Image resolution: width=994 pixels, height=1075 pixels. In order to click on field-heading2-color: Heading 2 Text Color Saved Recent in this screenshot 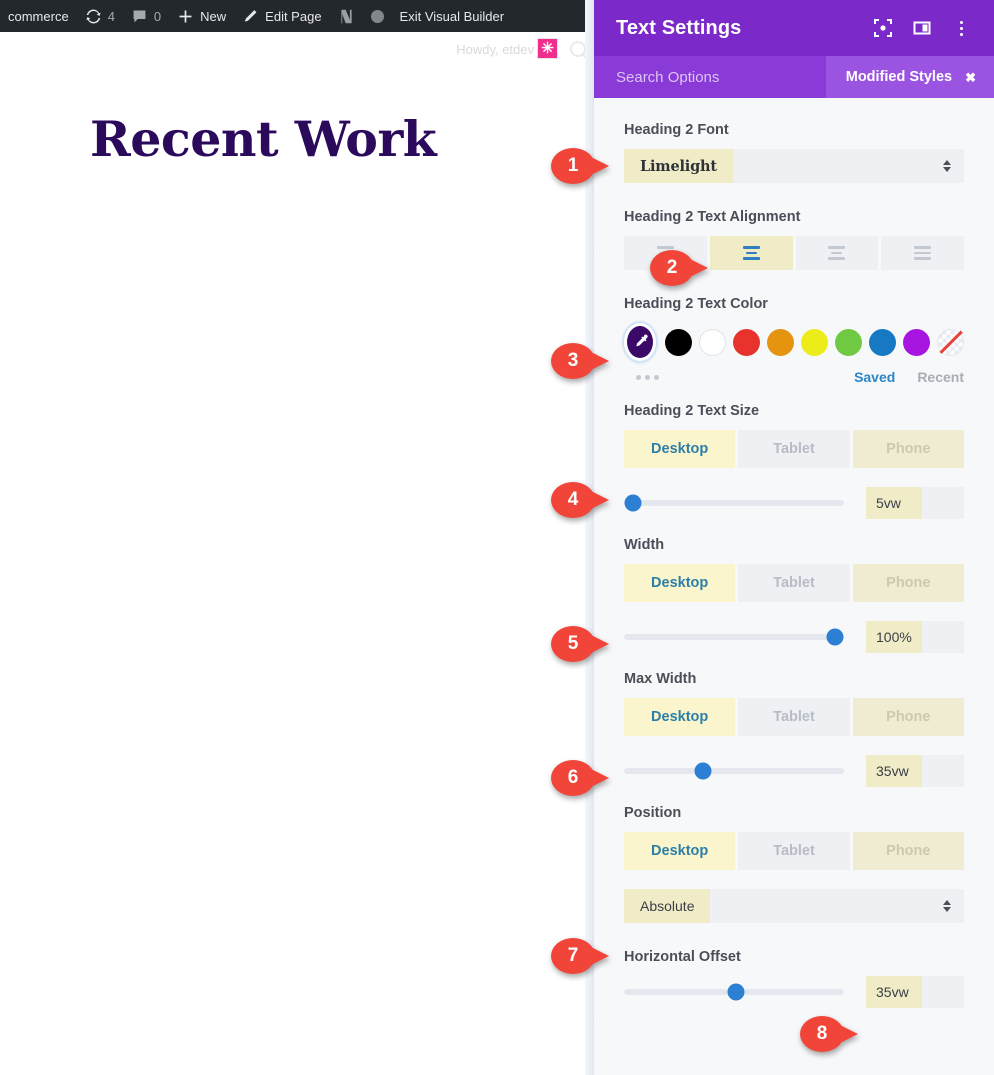, I will do `click(794, 340)`.